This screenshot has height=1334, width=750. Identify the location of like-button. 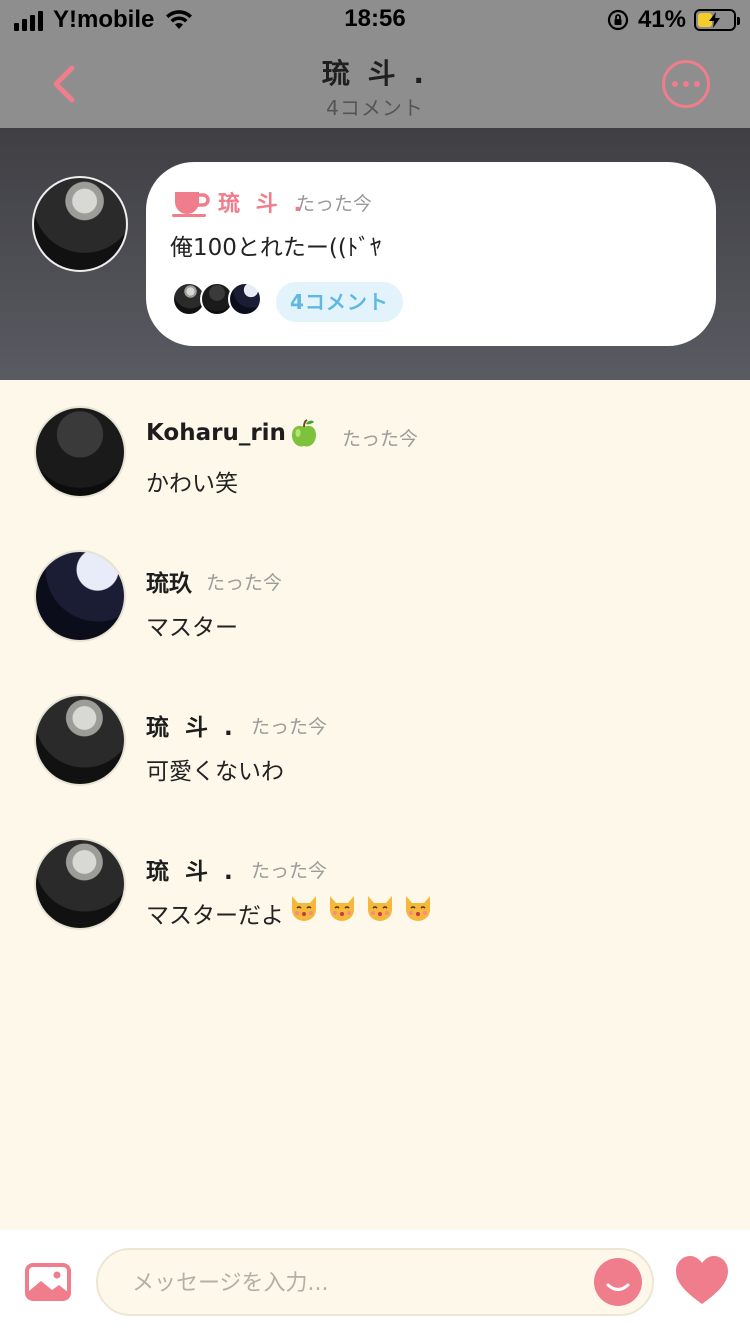
(702, 1280).